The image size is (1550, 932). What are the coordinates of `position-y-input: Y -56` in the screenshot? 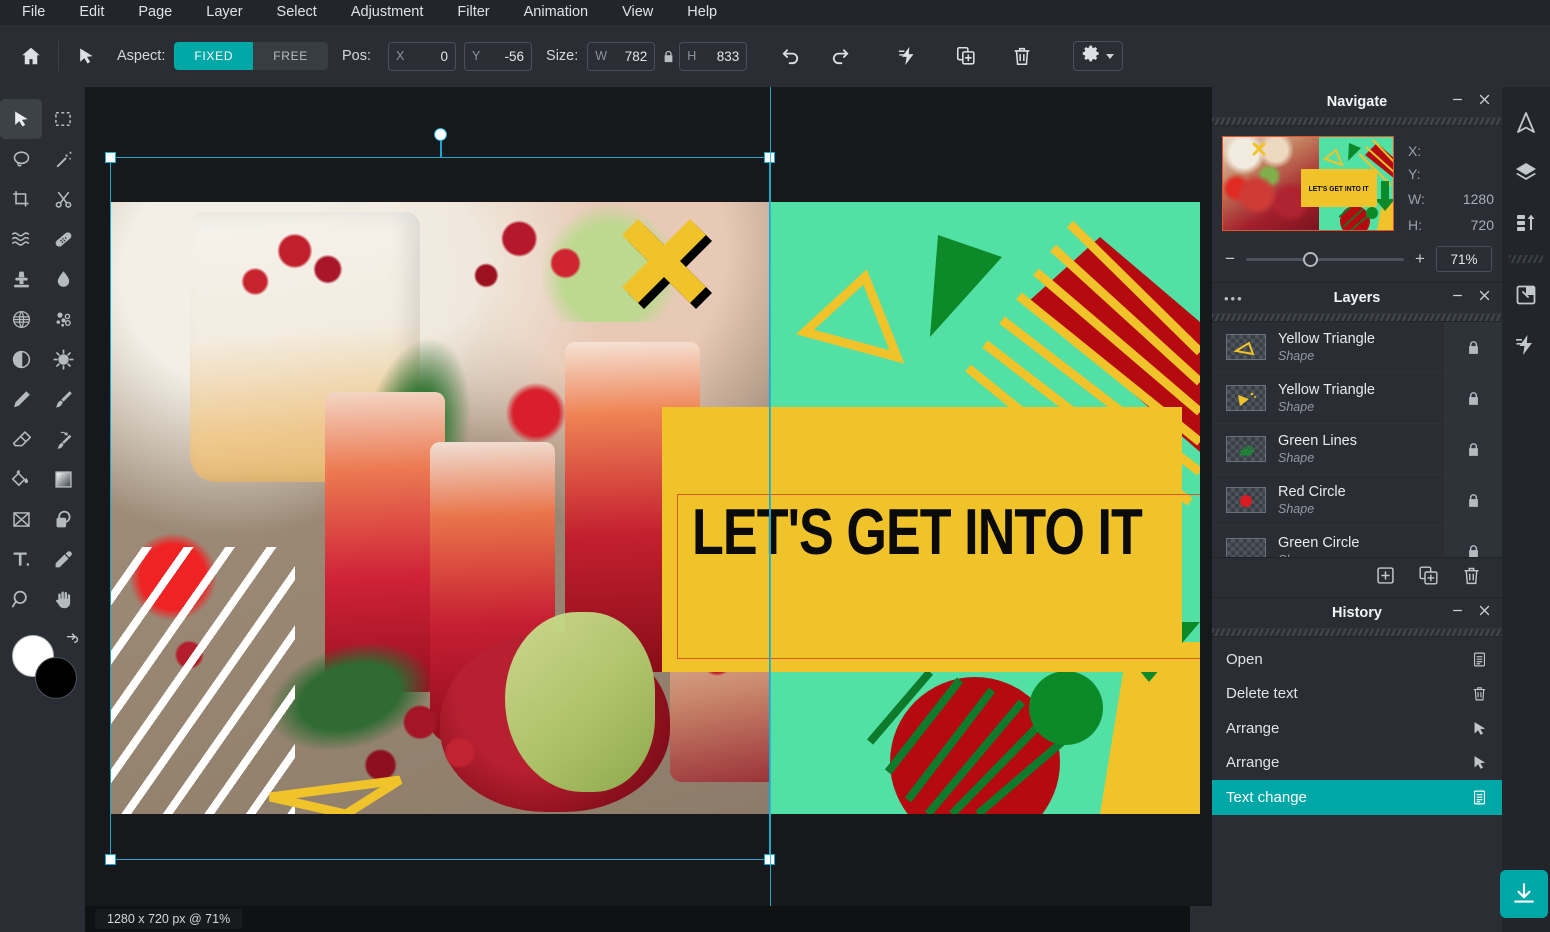 It's located at (498, 56).